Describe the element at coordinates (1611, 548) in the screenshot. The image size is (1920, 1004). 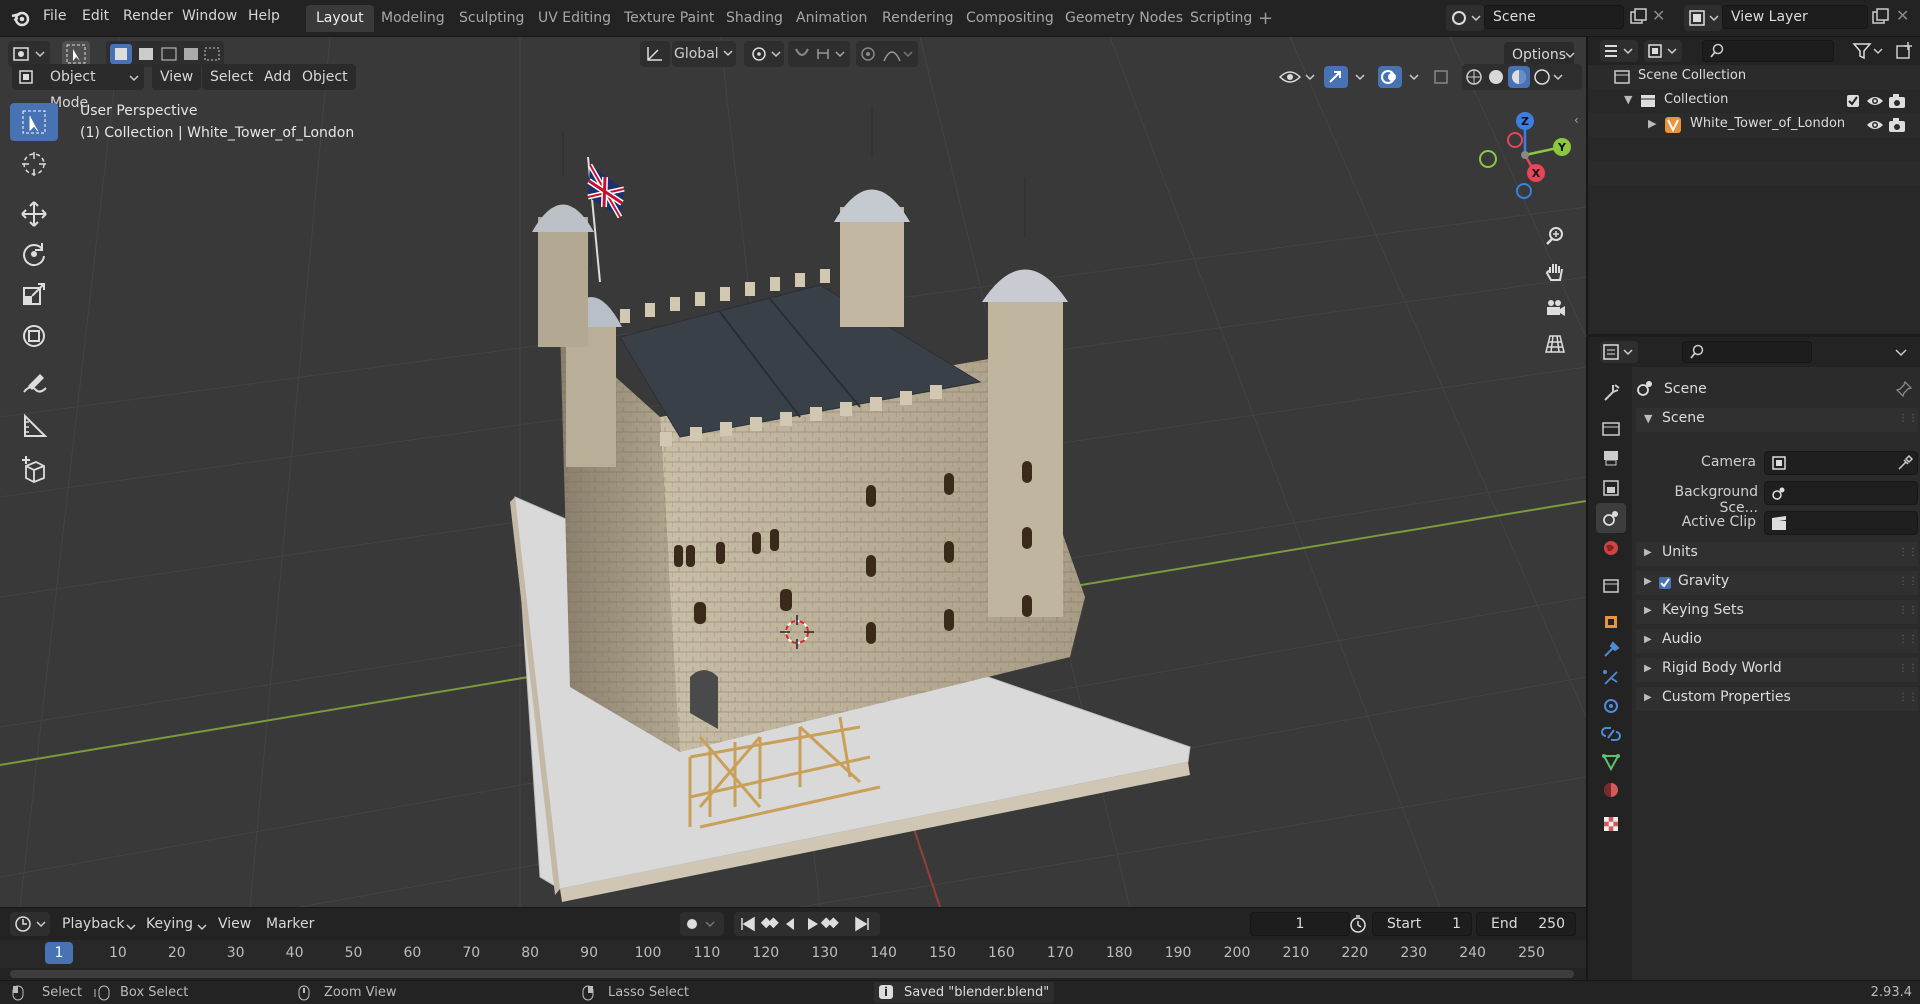
I see `tab-world` at that location.